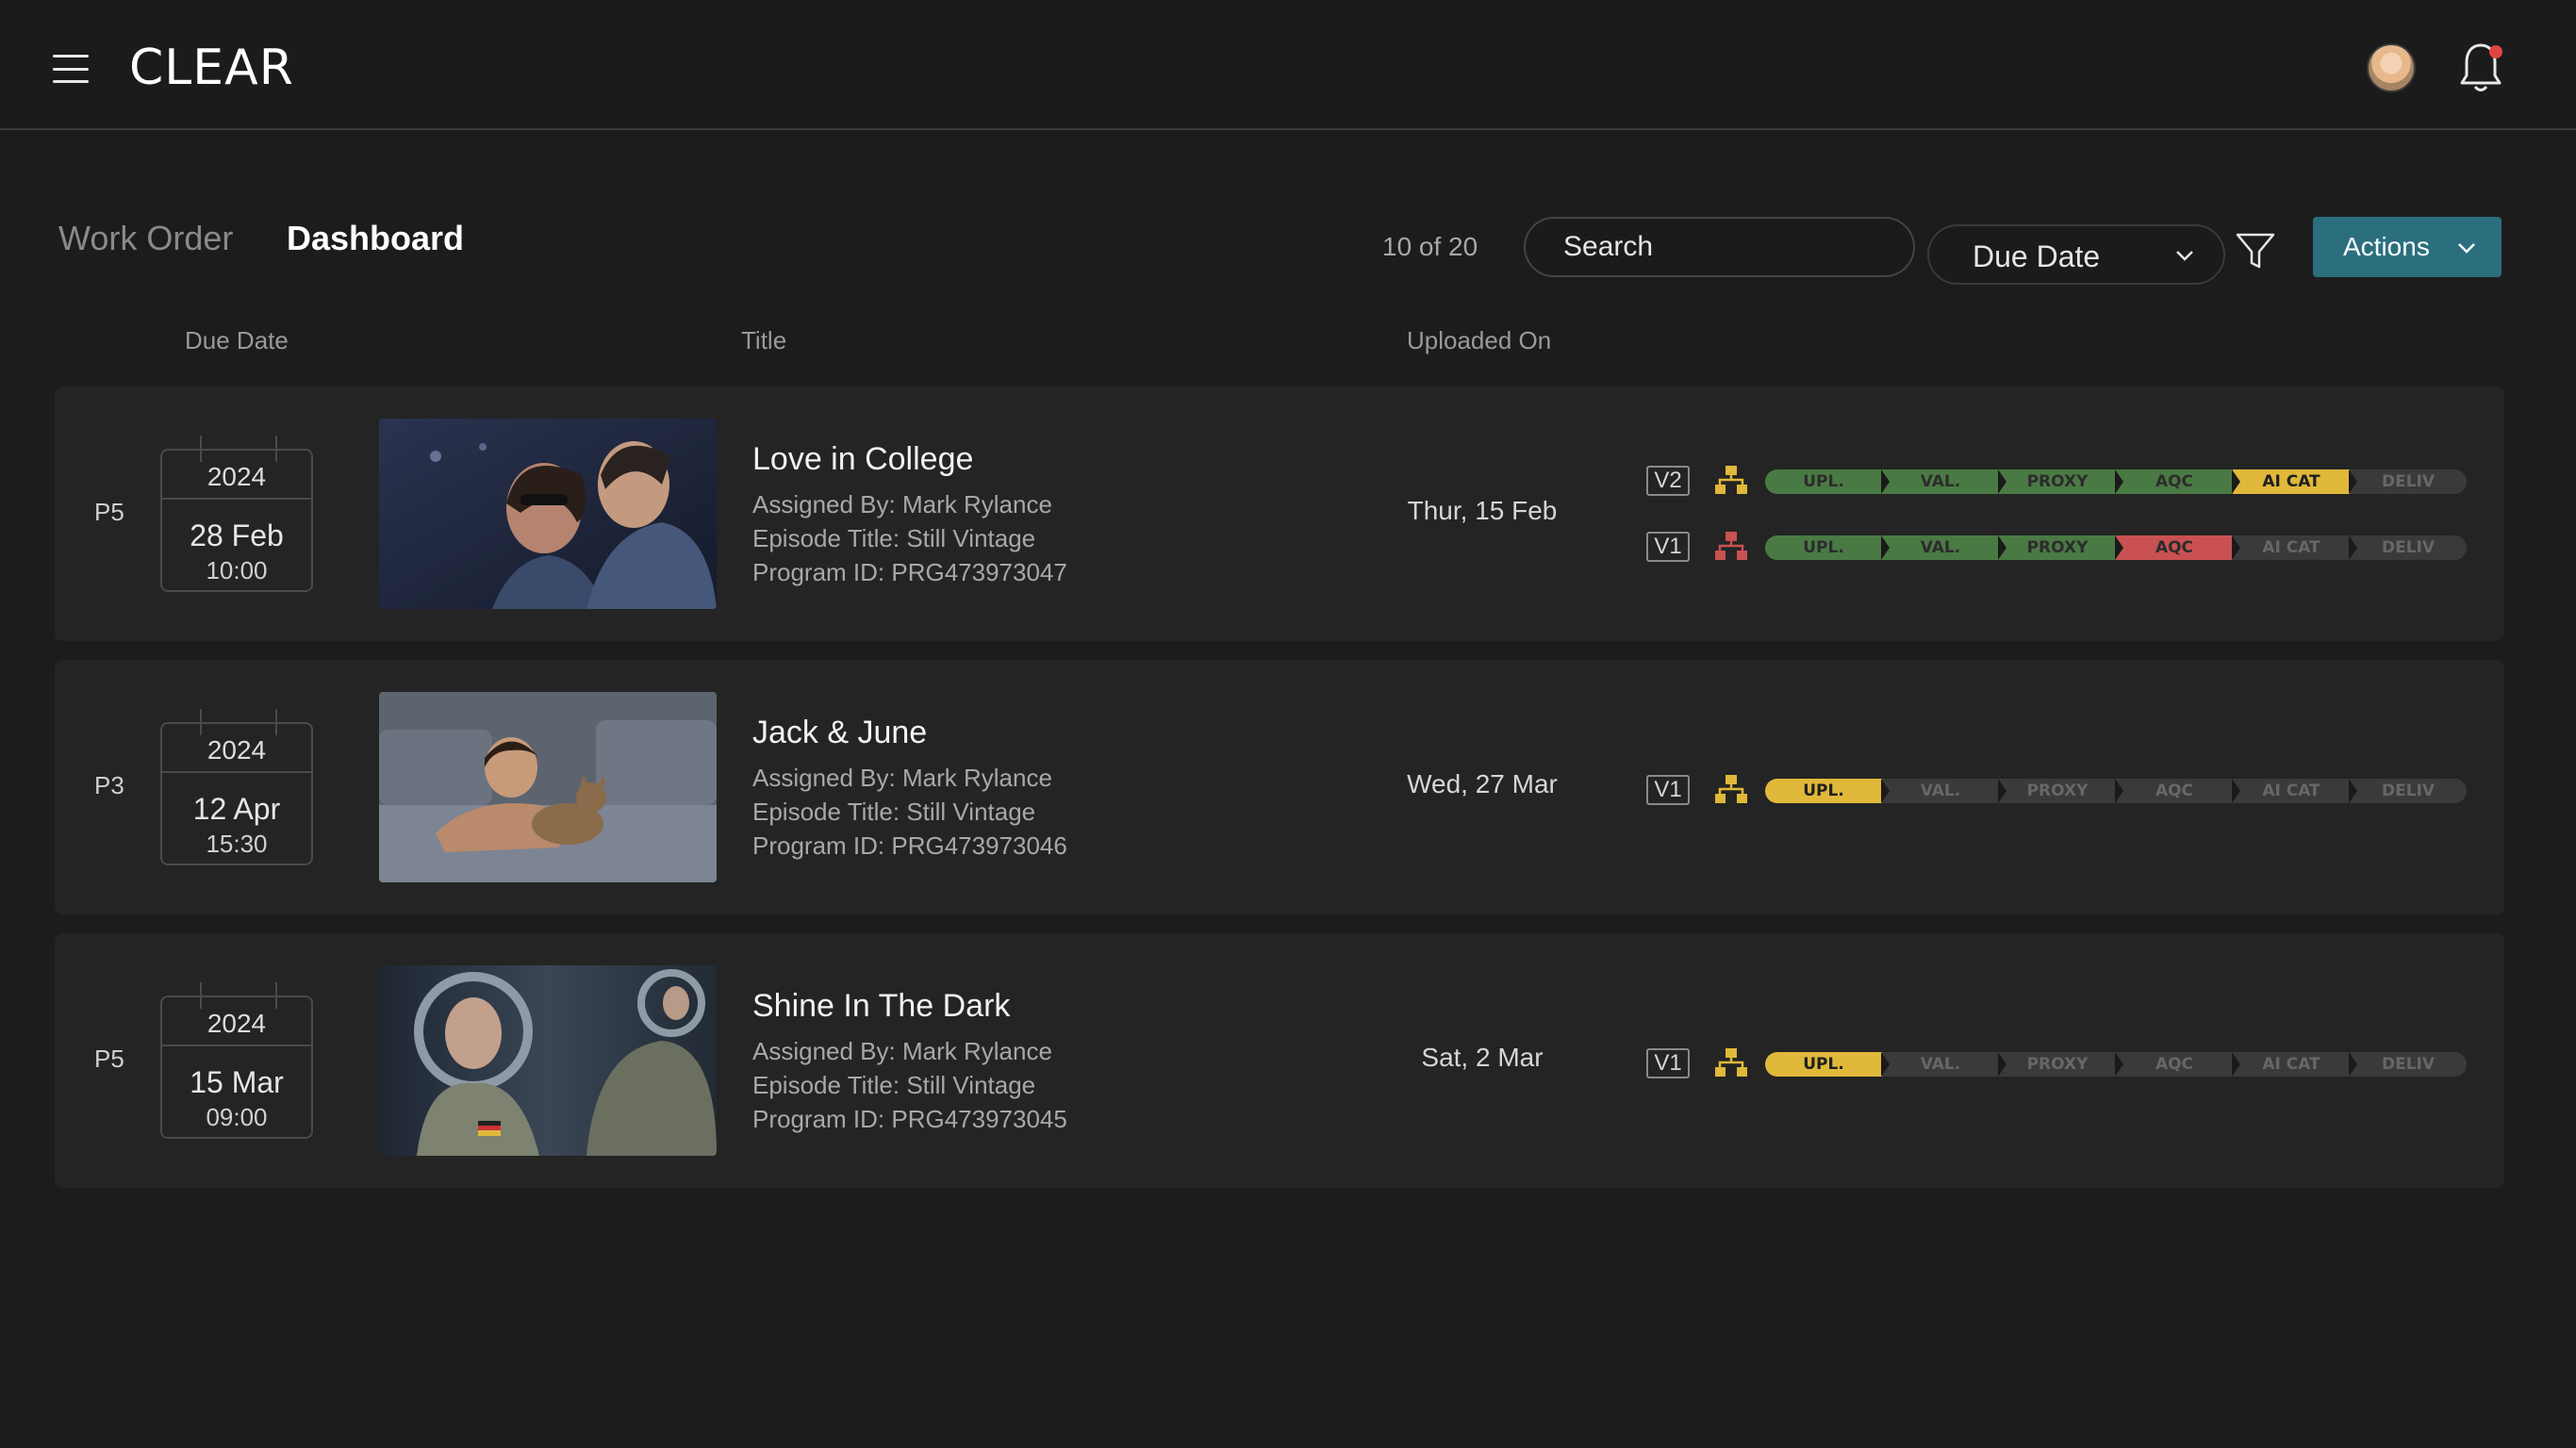 This screenshot has width=2576, height=1448. I want to click on due-date-calendar: 2024 12 Apr 15:30, so click(236, 787).